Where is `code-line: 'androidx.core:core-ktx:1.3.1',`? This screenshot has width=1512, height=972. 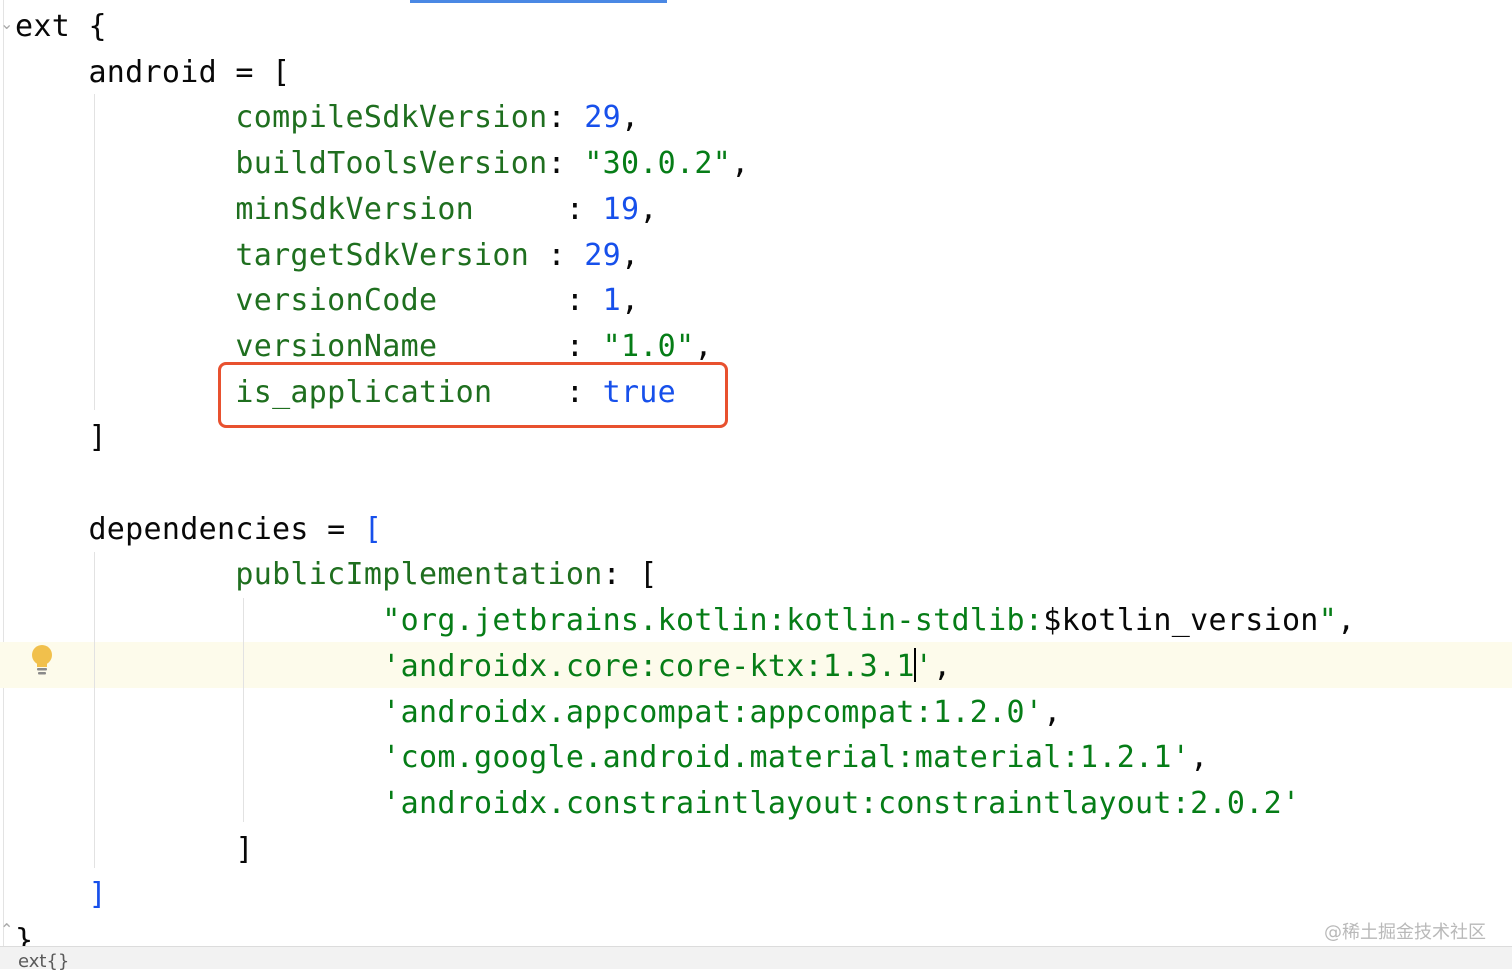 code-line: 'androidx.core:core-ktx:1.3.1', is located at coordinates (483, 667).